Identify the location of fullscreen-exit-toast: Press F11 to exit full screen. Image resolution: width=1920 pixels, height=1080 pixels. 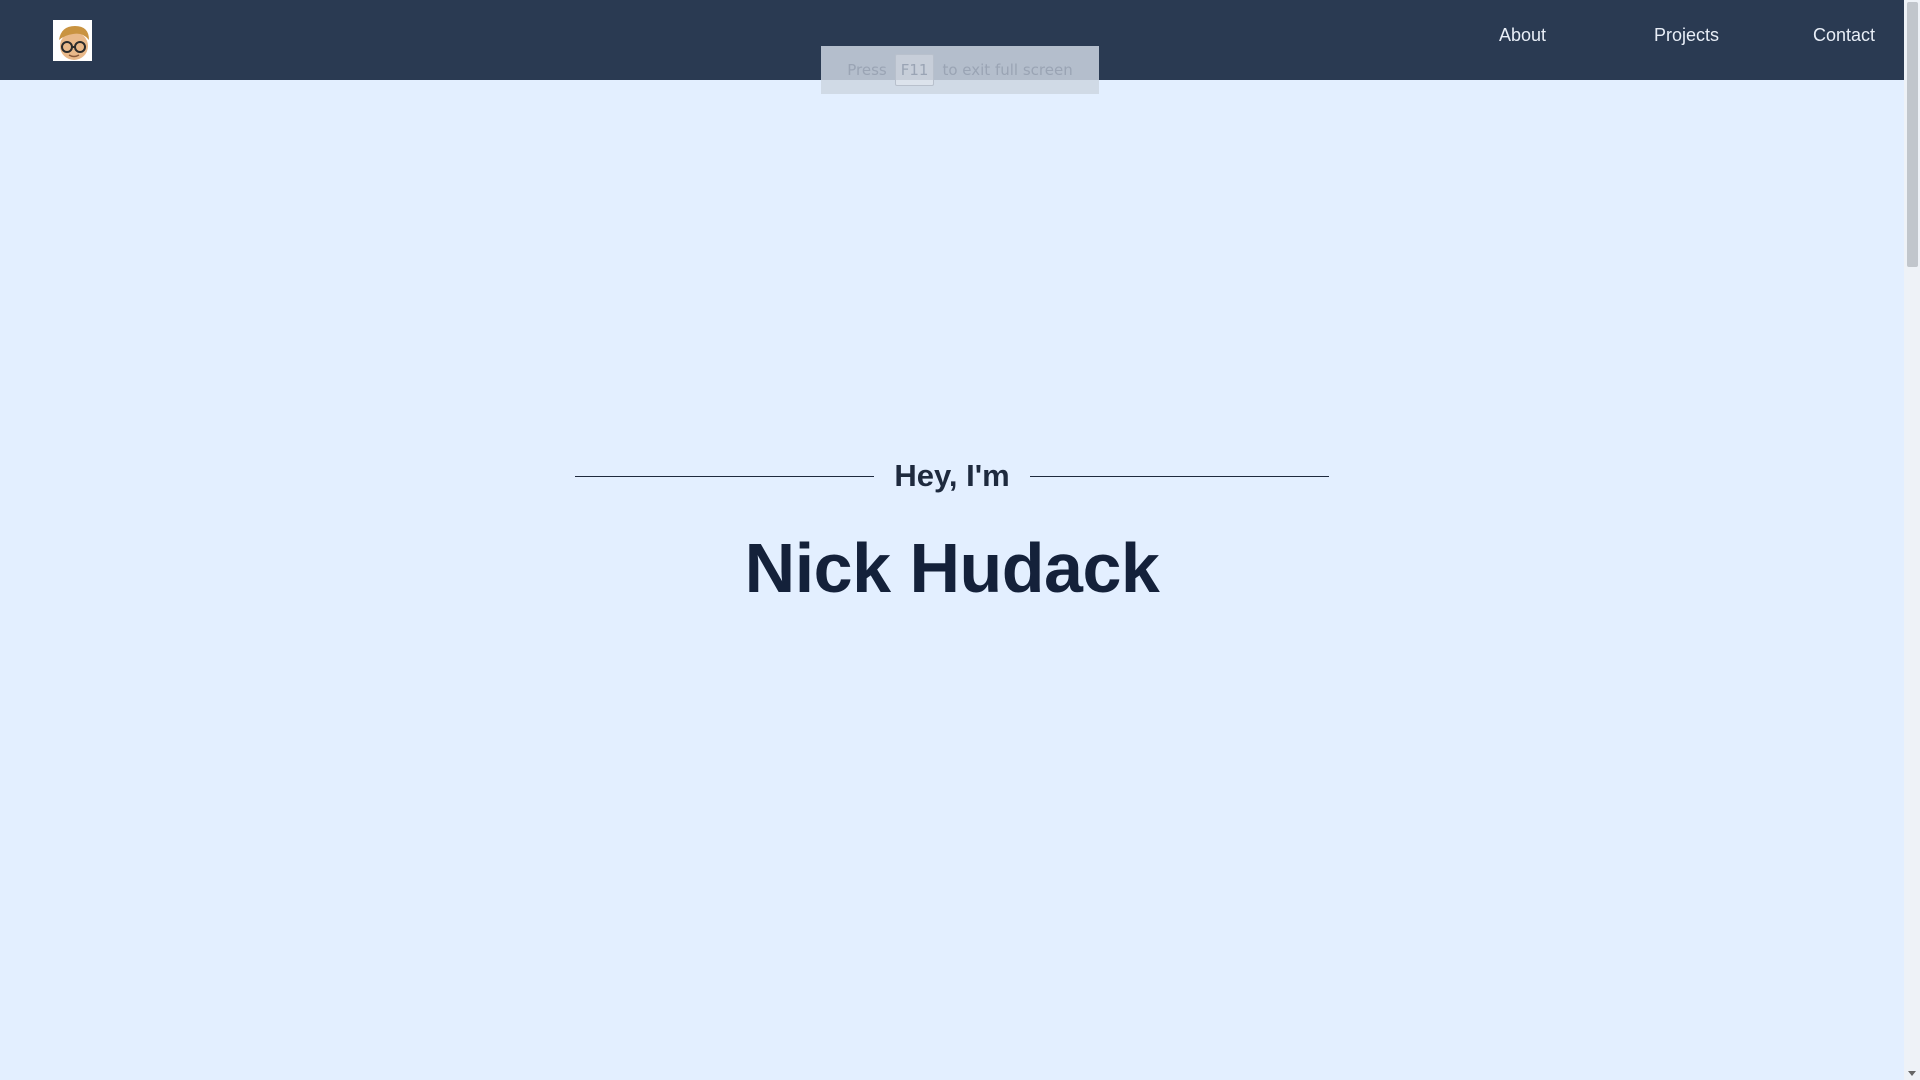
(960, 70).